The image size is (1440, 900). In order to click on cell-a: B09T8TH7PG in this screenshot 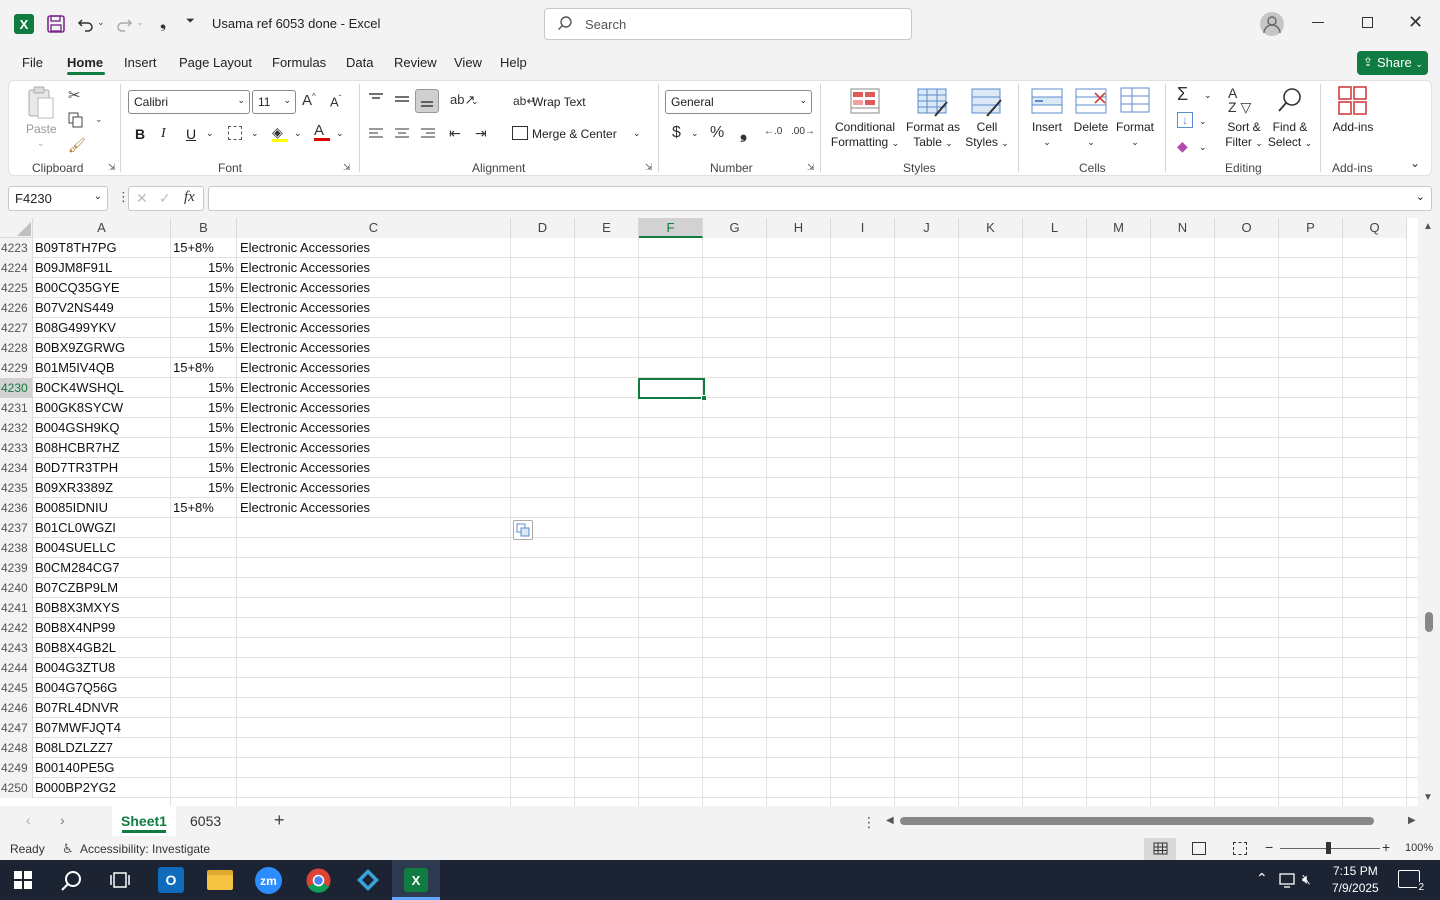, I will do `click(102, 248)`.